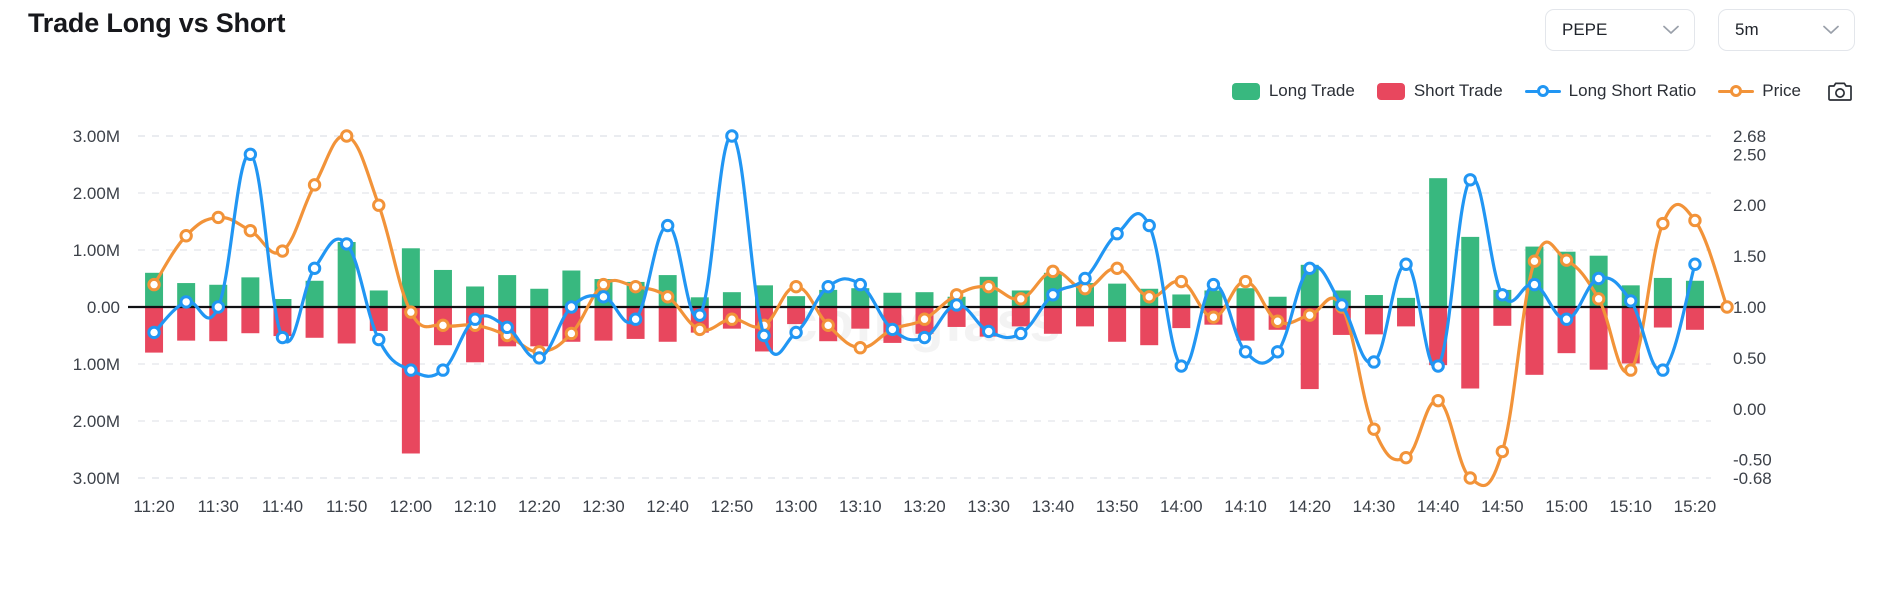  Describe the element at coordinates (1749, 154) in the screenshot. I see `svg-text: 2.50` at that location.